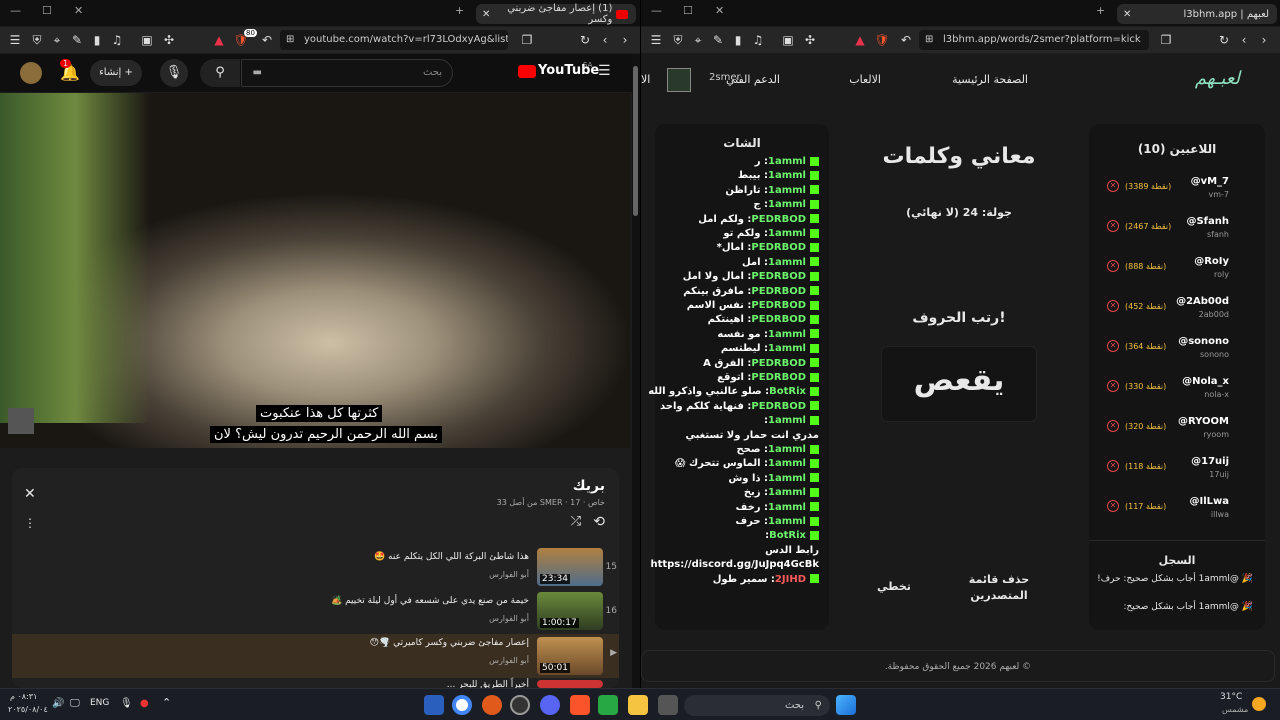  I want to click on create-button: إنشاء +, so click(116, 73).